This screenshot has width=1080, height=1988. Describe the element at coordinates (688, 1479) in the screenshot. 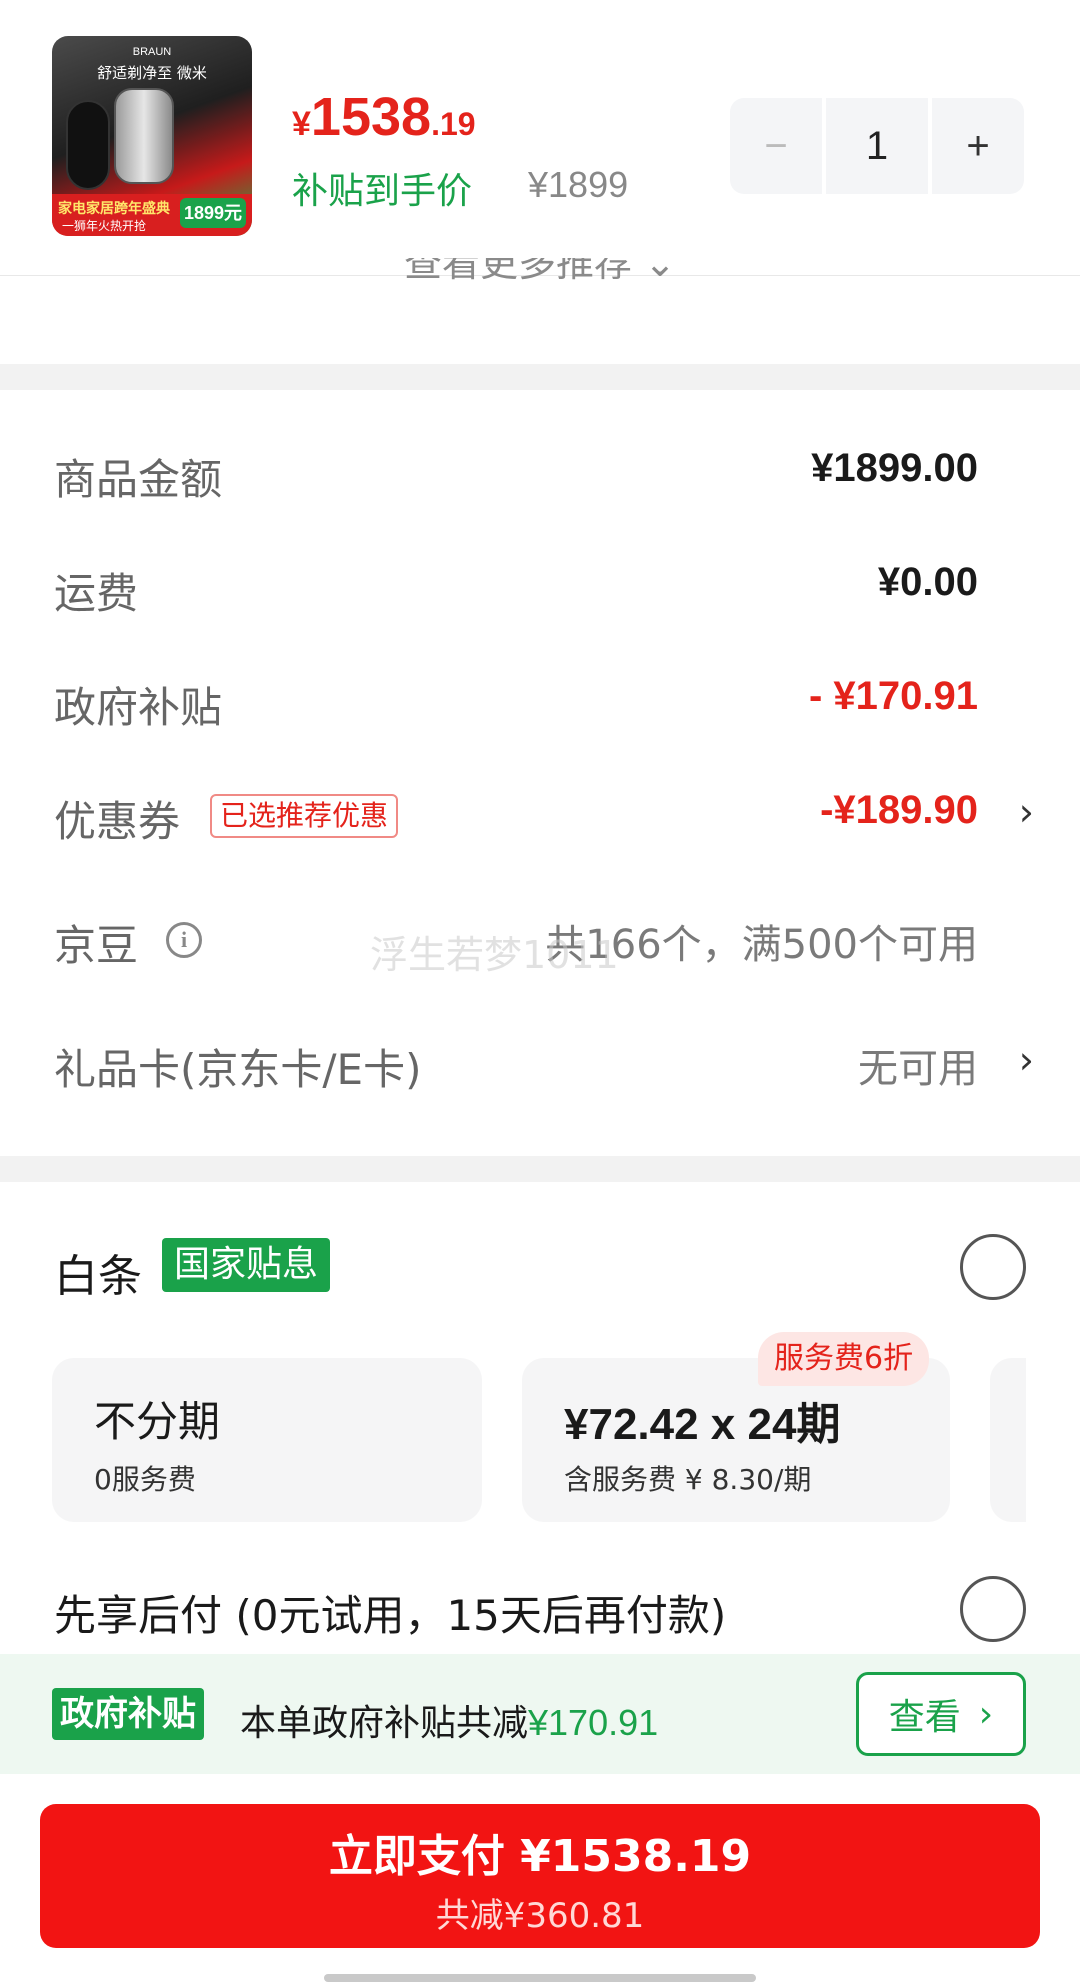

I see `installment-option-fee: 含服务费 ¥ 8.30/期` at that location.